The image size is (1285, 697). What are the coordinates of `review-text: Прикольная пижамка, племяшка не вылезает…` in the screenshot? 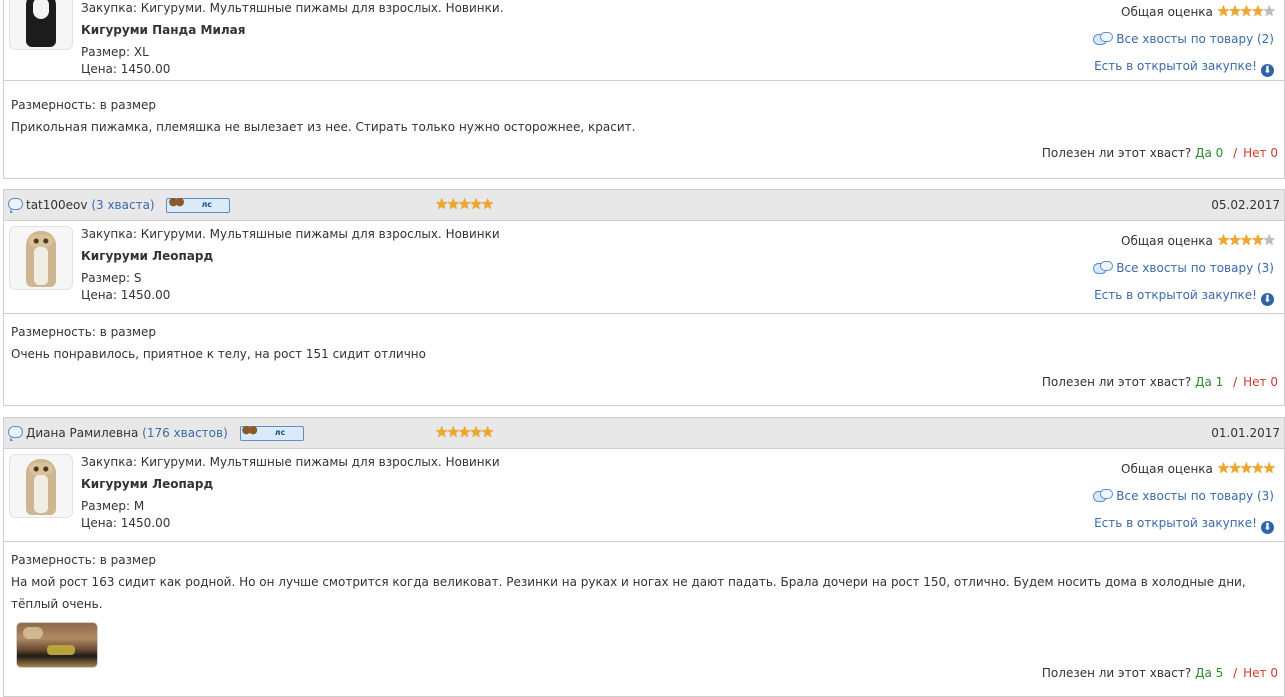 It's located at (323, 127).